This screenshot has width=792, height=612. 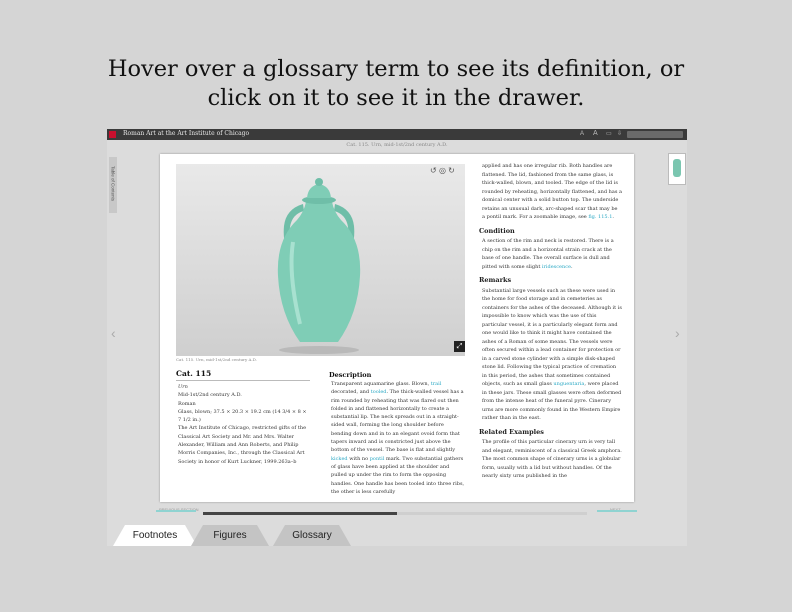 What do you see at coordinates (350, 375) in the screenshot?
I see `description-heading: Description` at bounding box center [350, 375].